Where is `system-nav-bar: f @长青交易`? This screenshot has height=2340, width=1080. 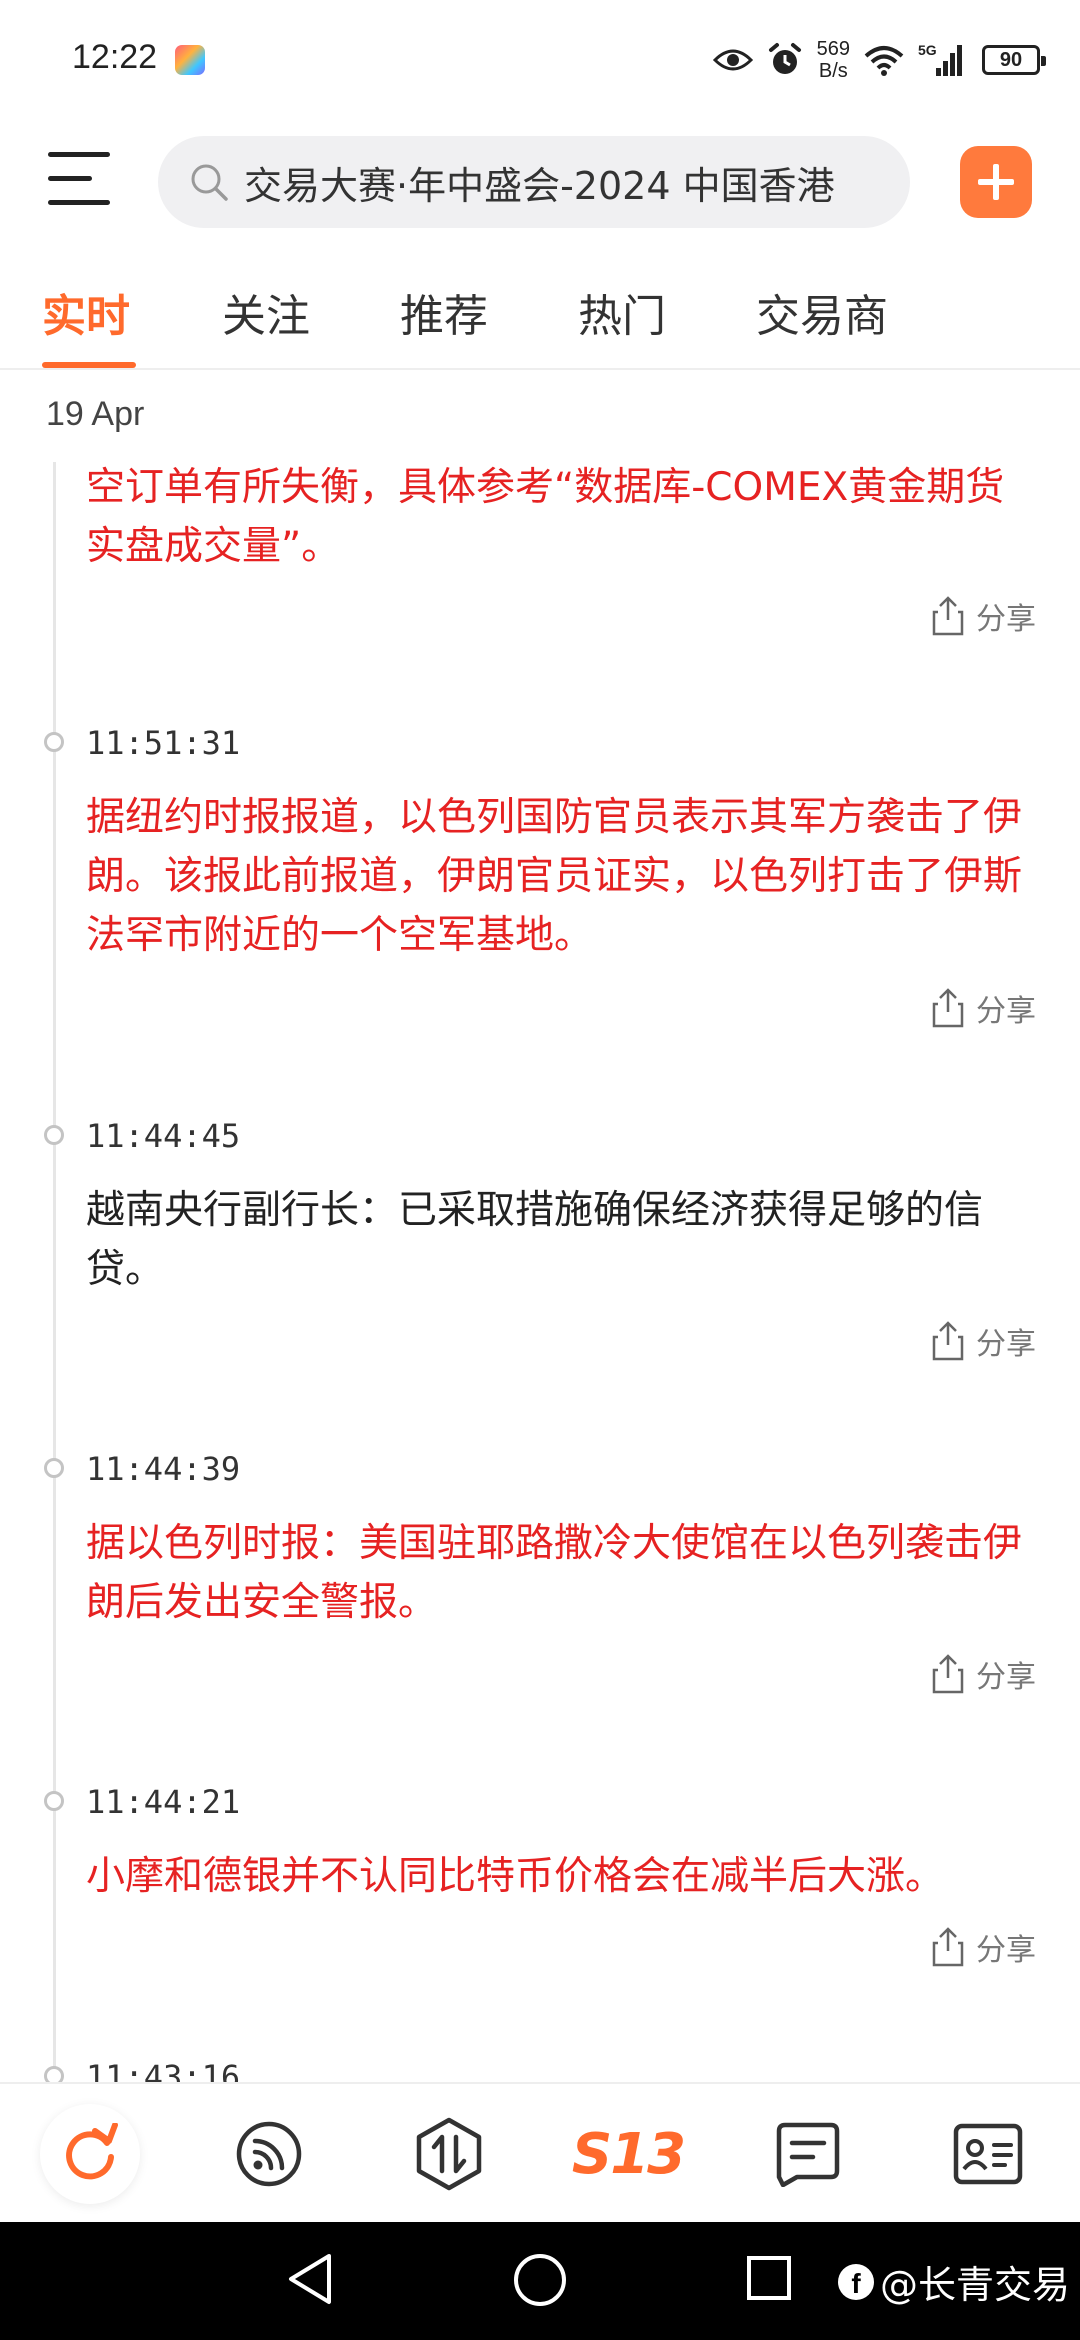
system-nav-bar: f @长青交易 is located at coordinates (540, 2281).